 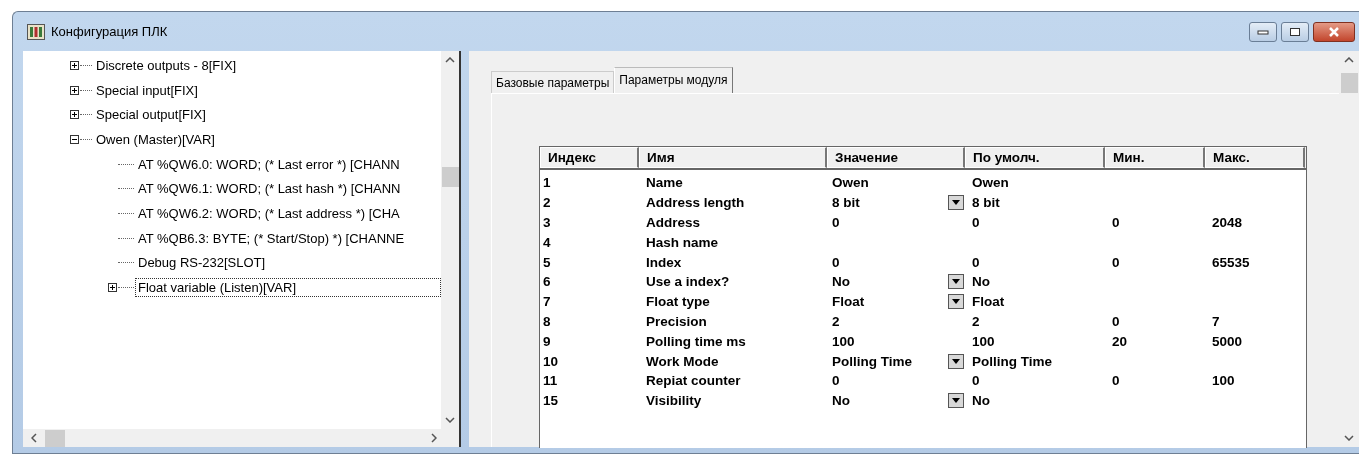 I want to click on tree-item: AT %QB6.3: BYTE; (* Start/Stop) *) [CHANNE, so click(x=271, y=238).